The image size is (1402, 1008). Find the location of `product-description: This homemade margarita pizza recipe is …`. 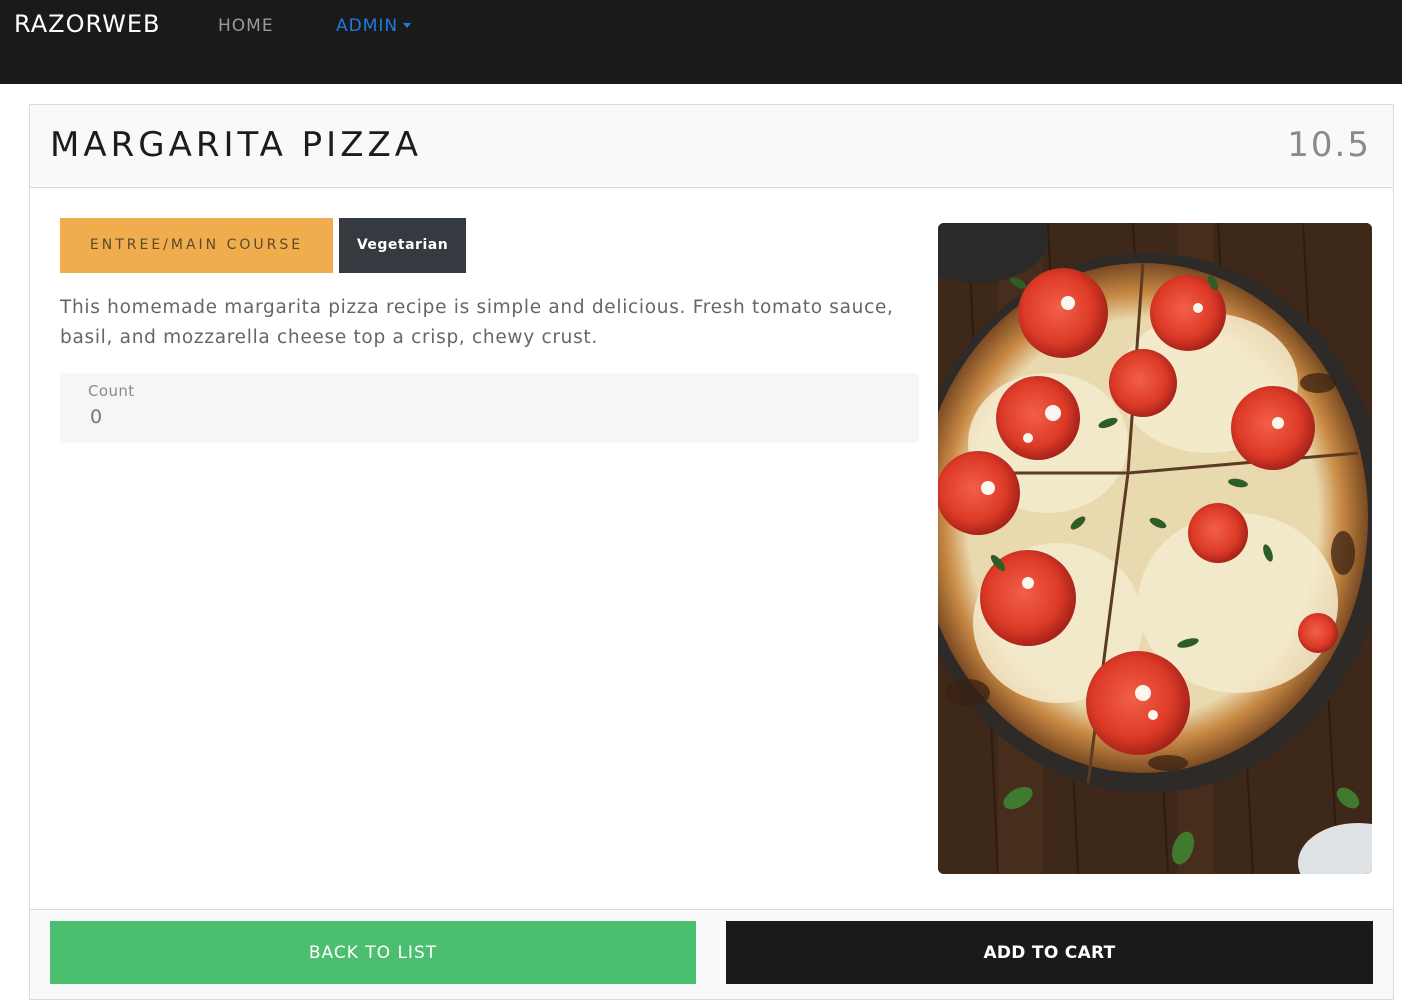

product-description: This homemade margarita pizza recipe is … is located at coordinates (477, 322).